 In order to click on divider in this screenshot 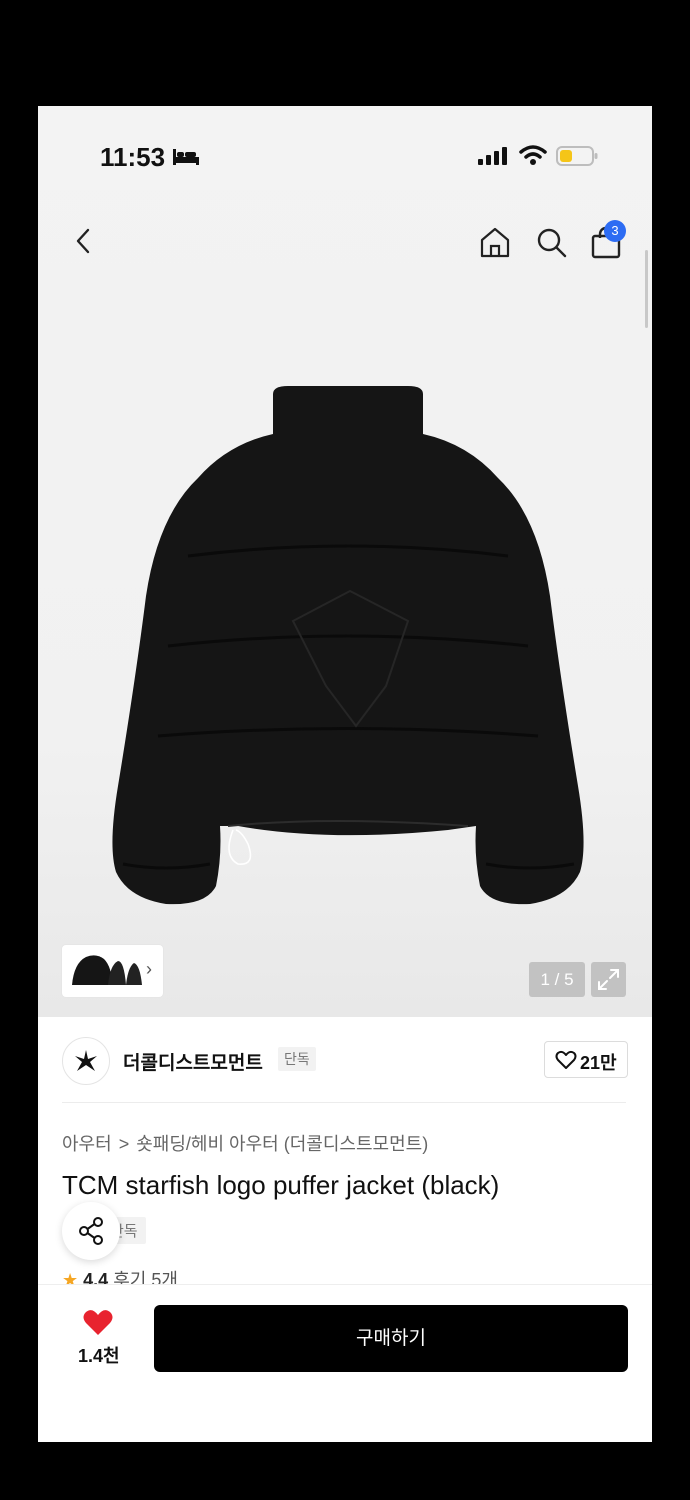, I will do `click(344, 1102)`.